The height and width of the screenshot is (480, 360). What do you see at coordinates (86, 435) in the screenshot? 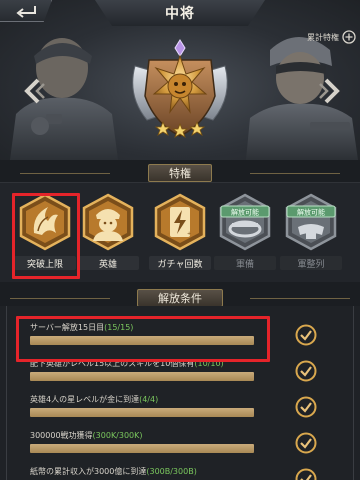
I see `condition-text: 300000戦功獲得(300K/300K)` at bounding box center [86, 435].